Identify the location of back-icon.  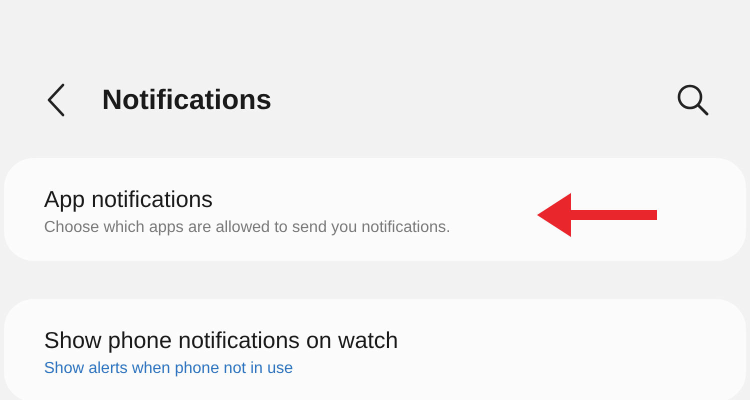
(56, 100).